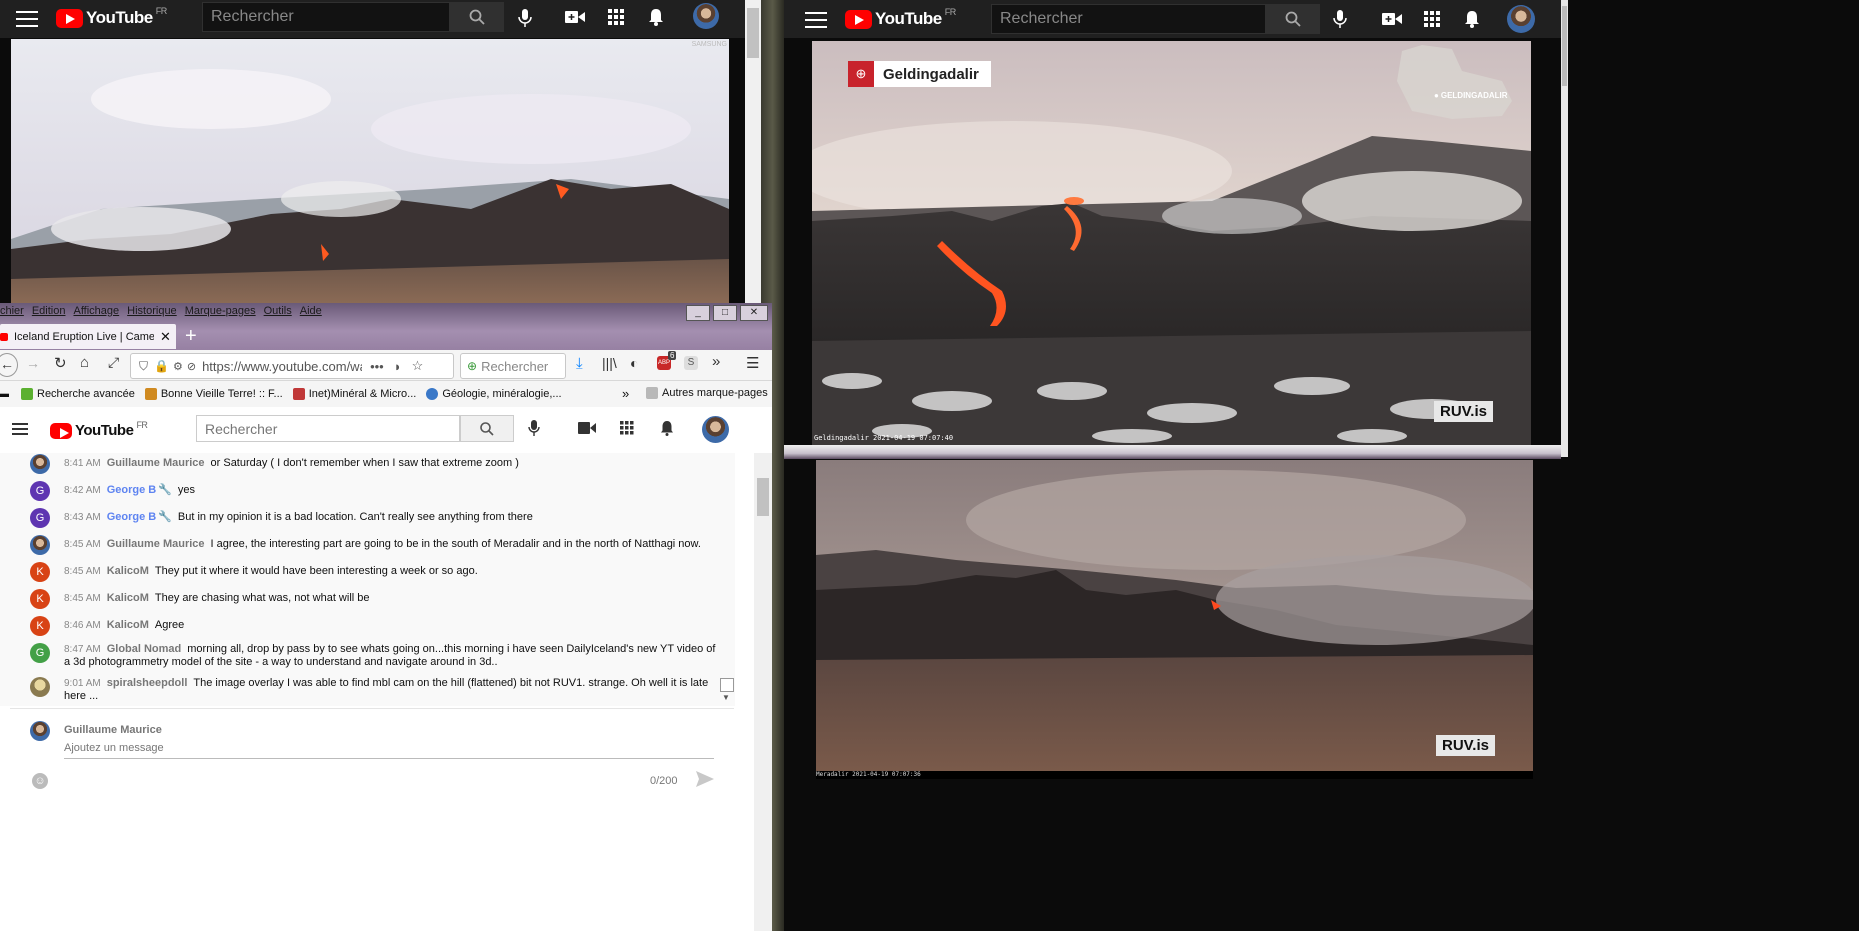 The width and height of the screenshot is (1859, 931). I want to click on chat-scroll-down-icon: ▼, so click(726, 697).